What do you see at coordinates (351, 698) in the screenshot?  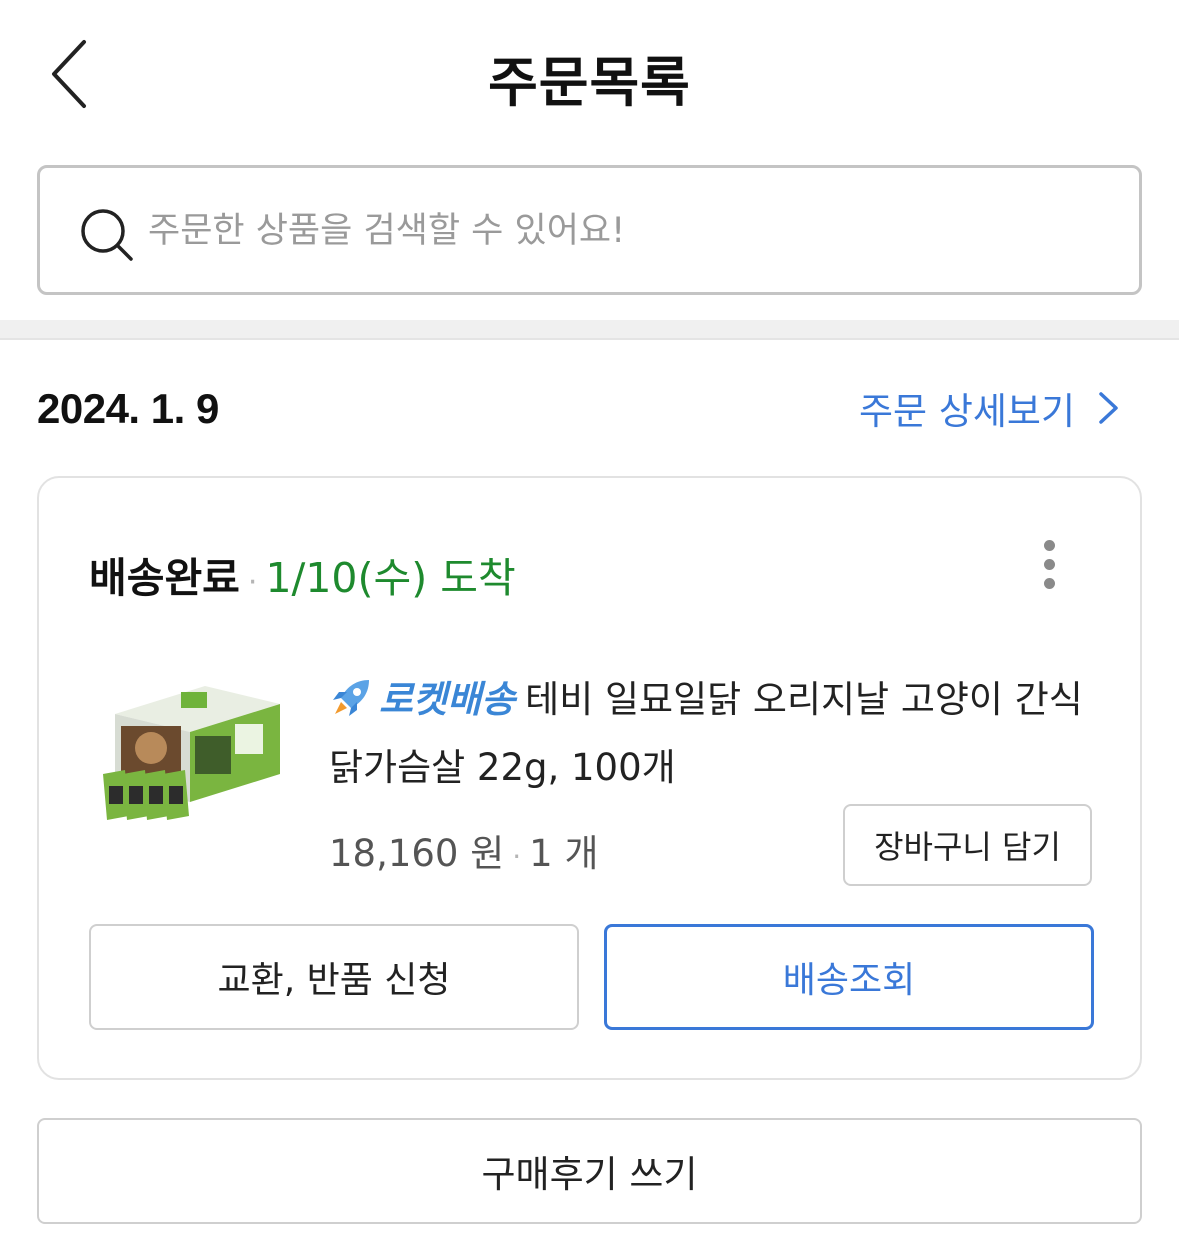 I see `rocket-icon` at bounding box center [351, 698].